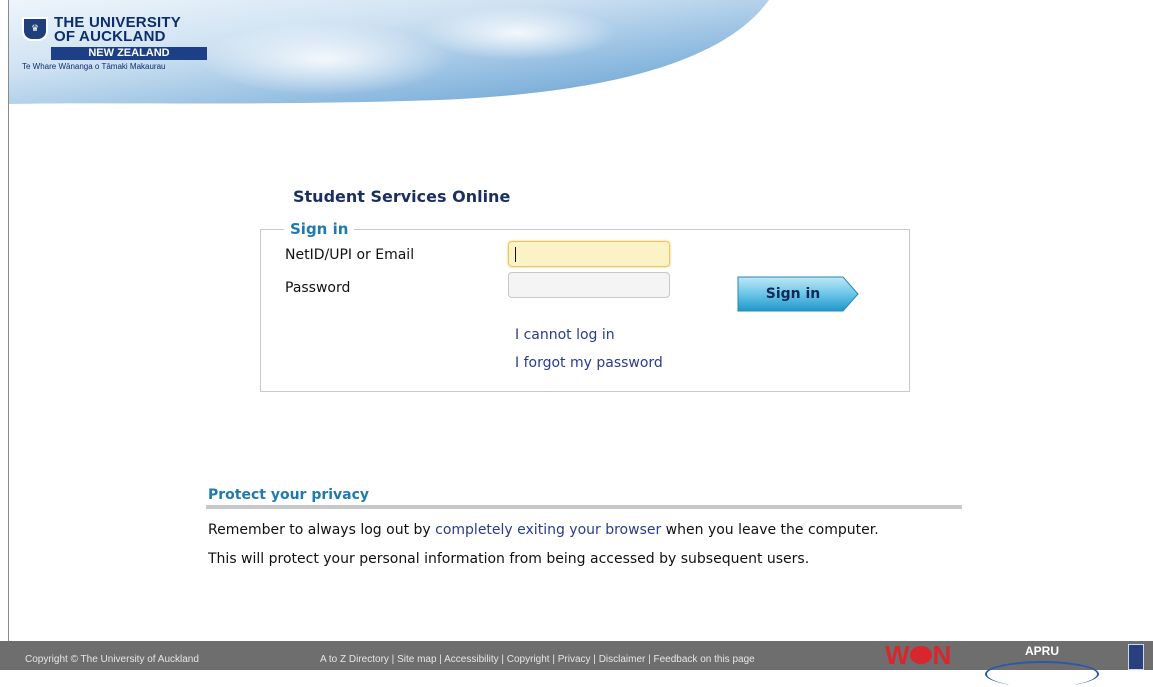 This screenshot has width=1153, height=687. What do you see at coordinates (354, 659) in the screenshot?
I see `footer-link-a-to-z: A to Z Directory` at bounding box center [354, 659].